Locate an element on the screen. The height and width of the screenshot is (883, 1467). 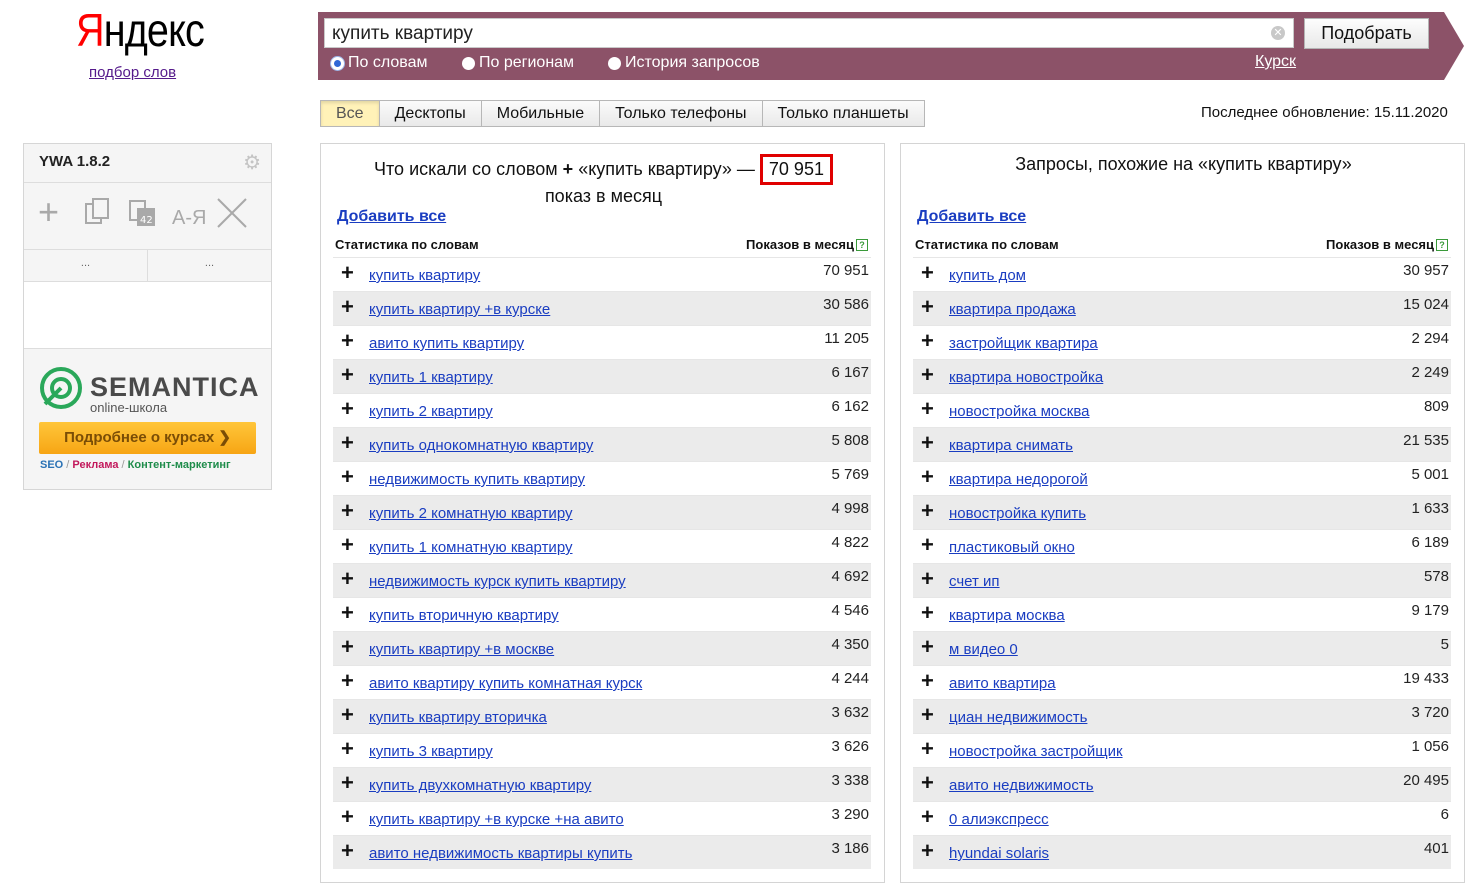
keyword-link: купить двухкомнатную квартиру is located at coordinates (480, 785).